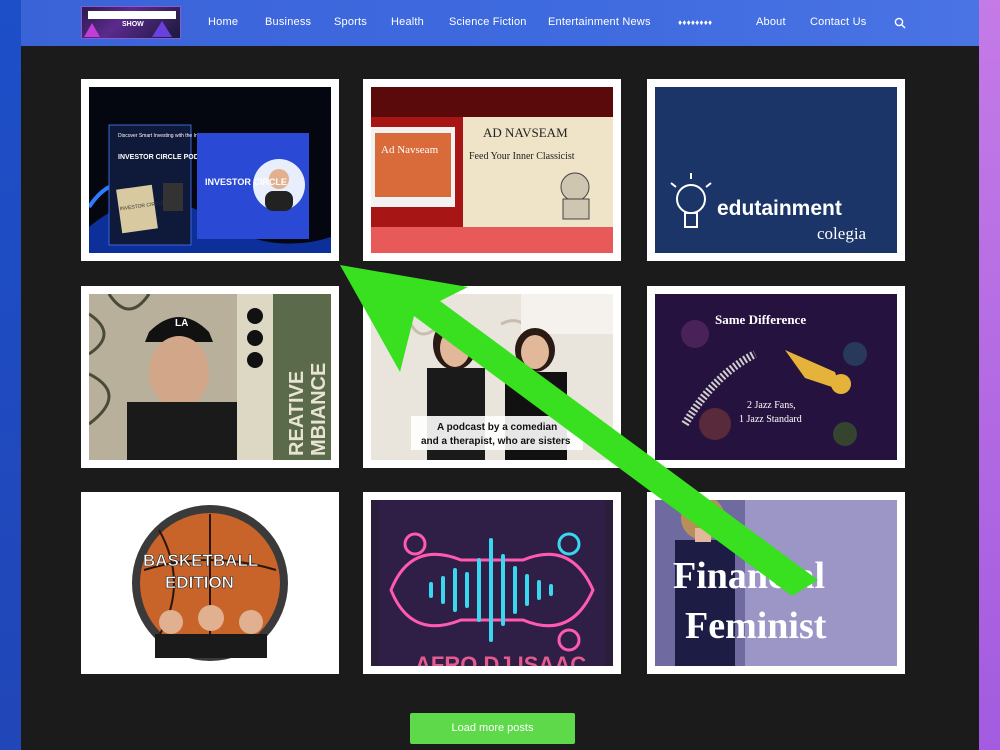 This screenshot has height=750, width=1000. What do you see at coordinates (525, 132) in the screenshot?
I see `ad-navseam-title: AD NAVSEAM` at bounding box center [525, 132].